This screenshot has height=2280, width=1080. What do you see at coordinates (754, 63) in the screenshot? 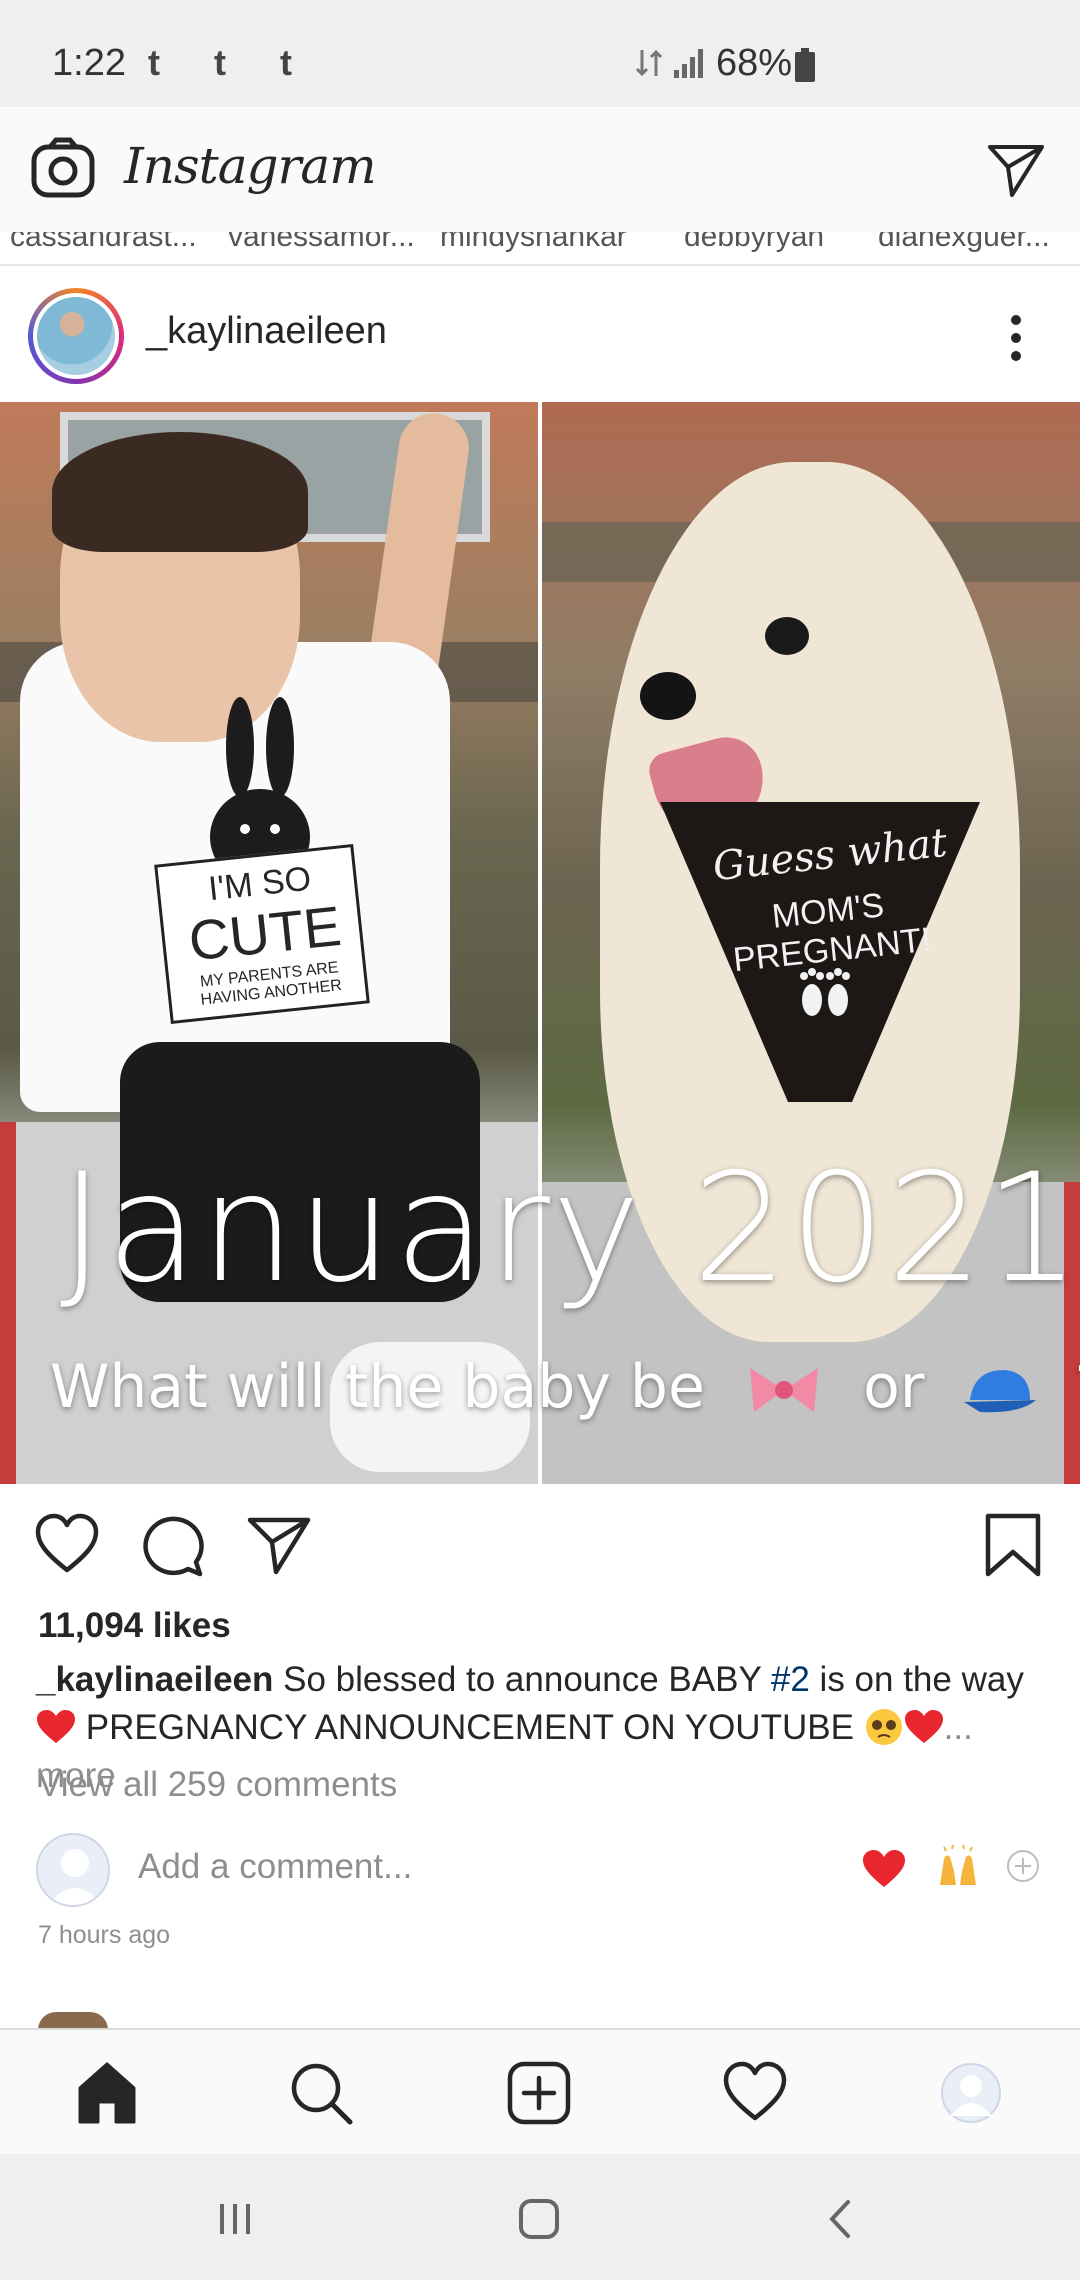
I see `battery-percent: 68%` at bounding box center [754, 63].